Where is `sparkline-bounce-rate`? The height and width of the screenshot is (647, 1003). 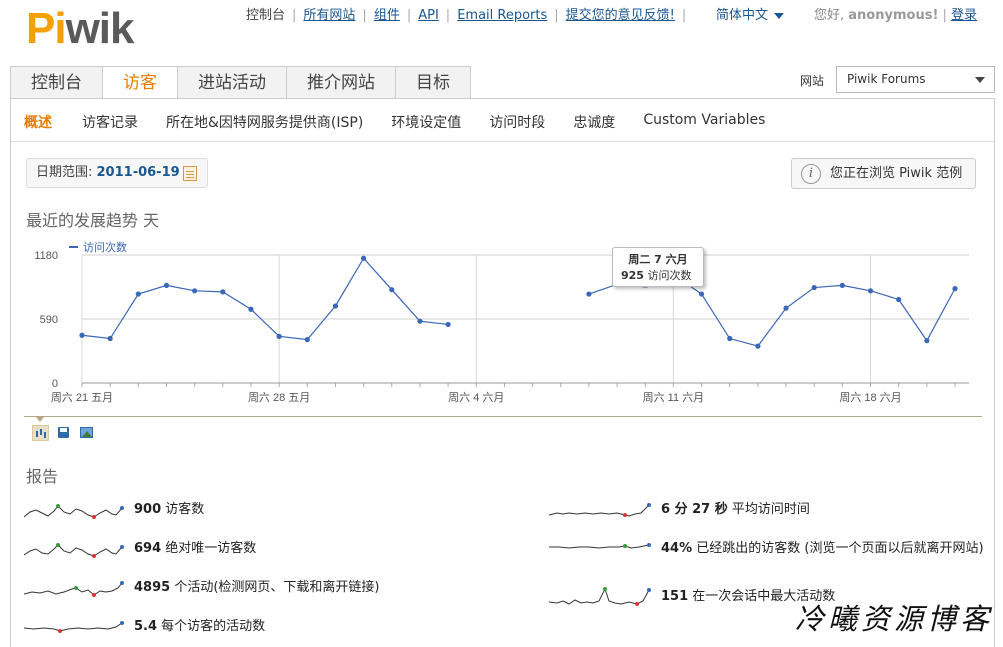 sparkline-bounce-rate is located at coordinates (600, 546).